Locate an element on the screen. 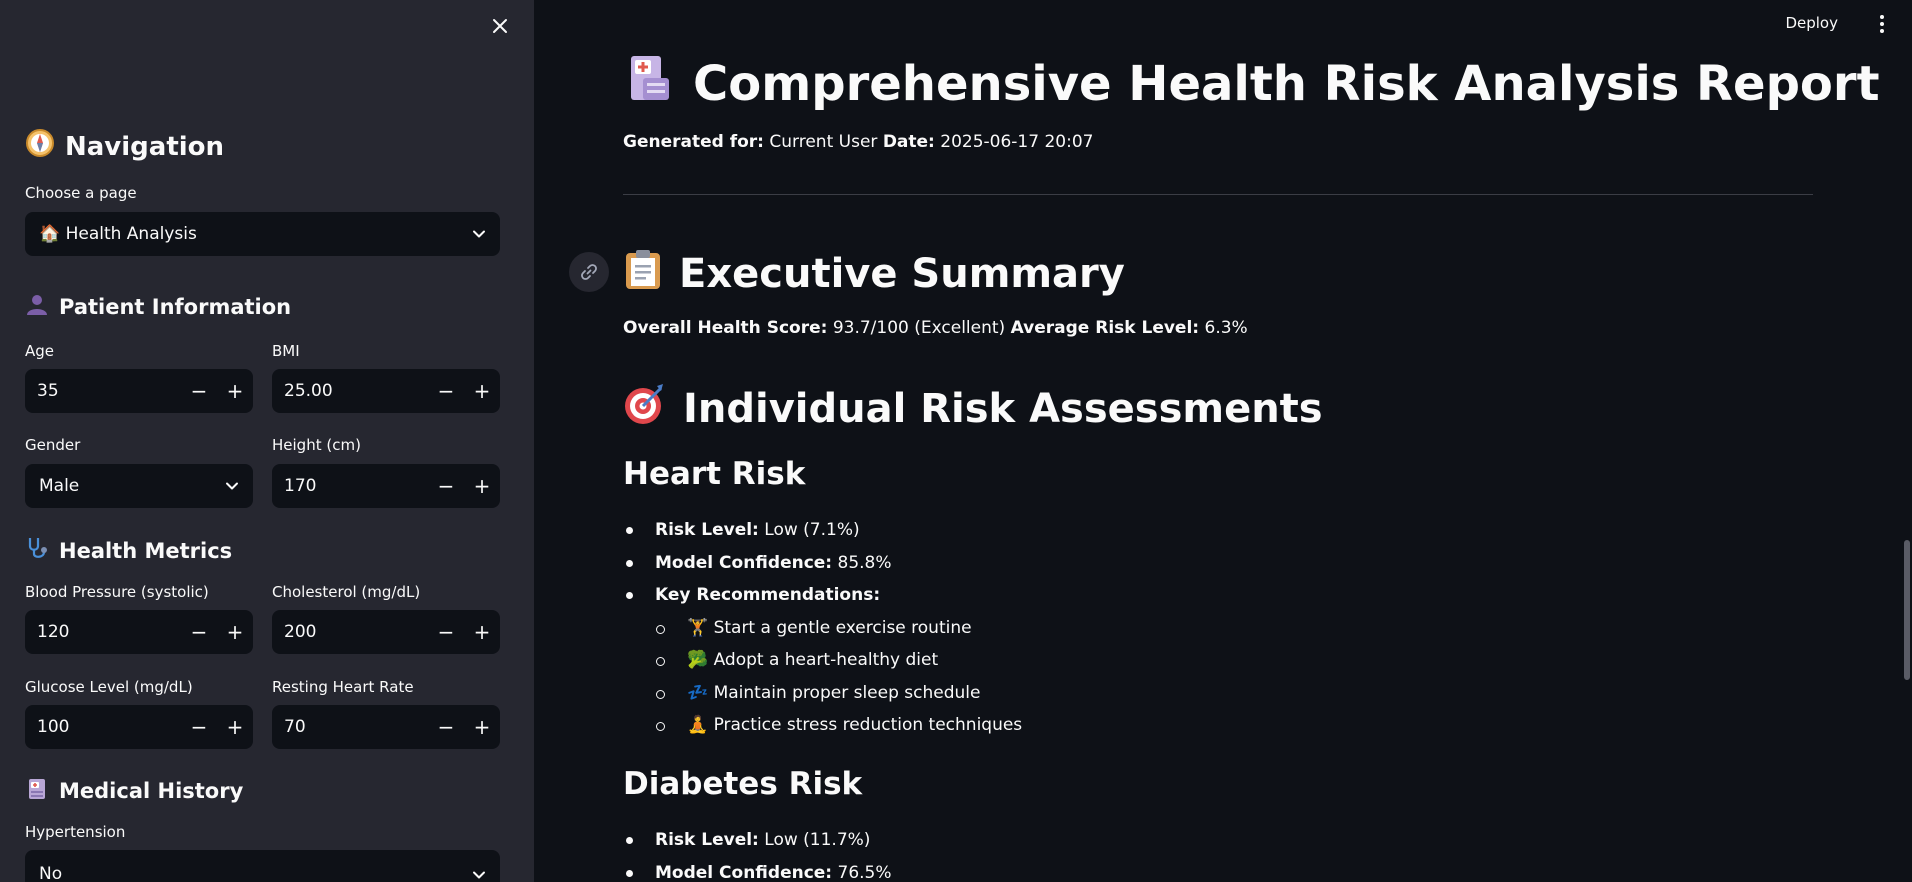  glucose-label: Glucose Level (mg/dL) is located at coordinates (109, 687).